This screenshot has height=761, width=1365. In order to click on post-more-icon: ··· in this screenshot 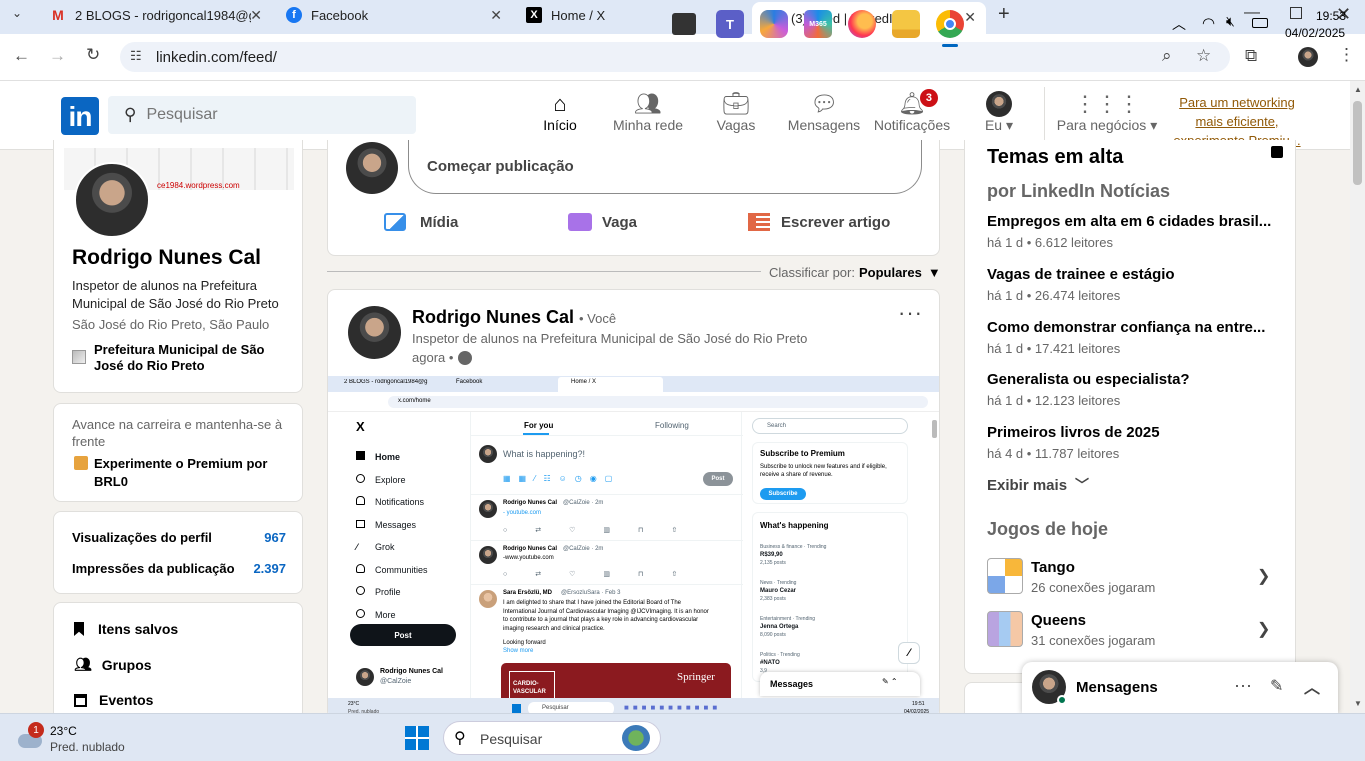, I will do `click(910, 313)`.